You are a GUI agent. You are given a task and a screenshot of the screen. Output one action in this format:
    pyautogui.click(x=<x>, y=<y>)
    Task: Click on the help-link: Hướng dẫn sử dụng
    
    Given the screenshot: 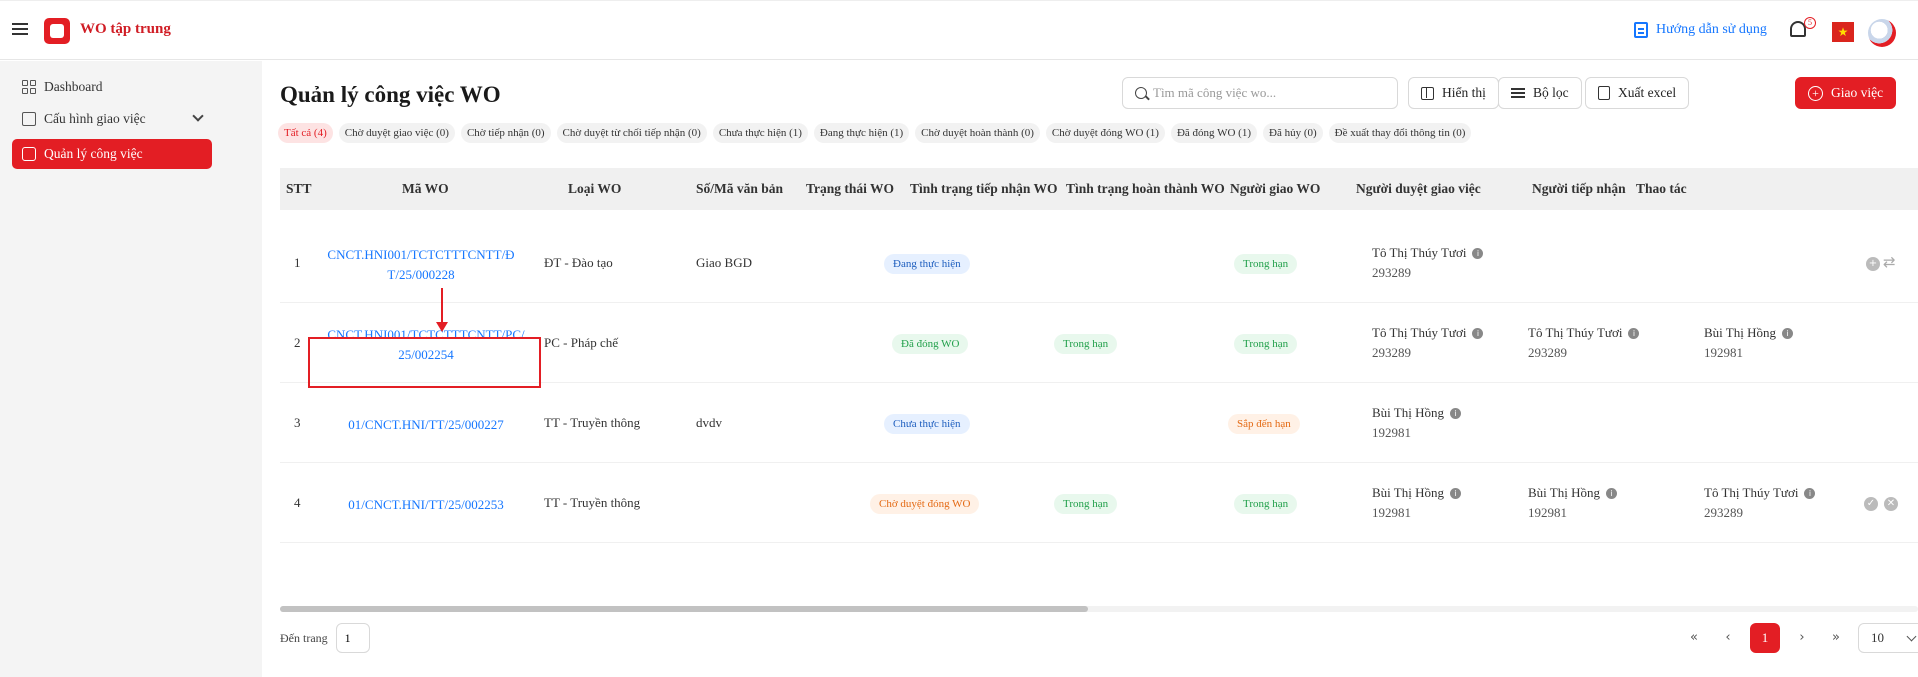 What is the action you would take?
    pyautogui.click(x=1700, y=30)
    